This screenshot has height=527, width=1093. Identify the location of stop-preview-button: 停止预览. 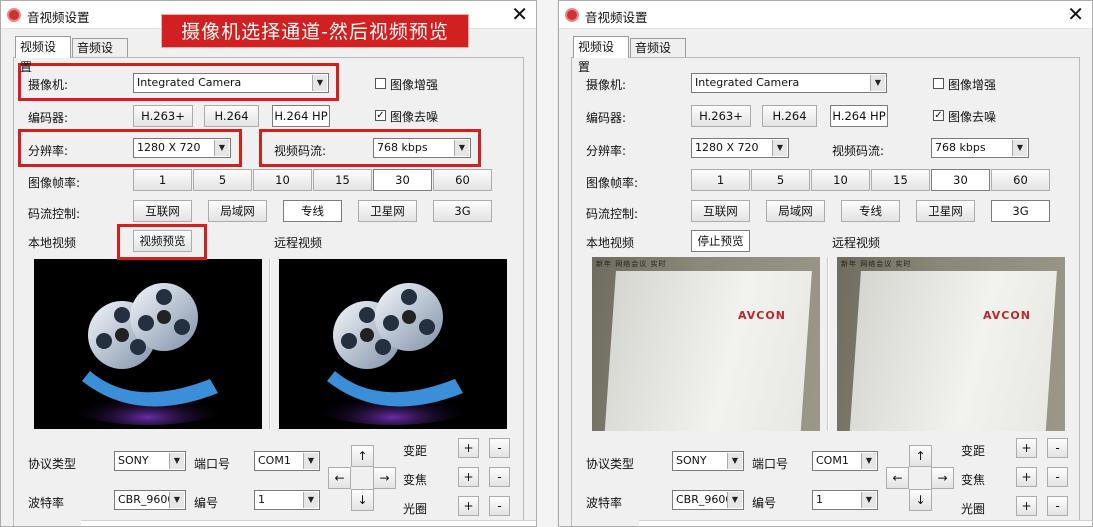
(720, 241).